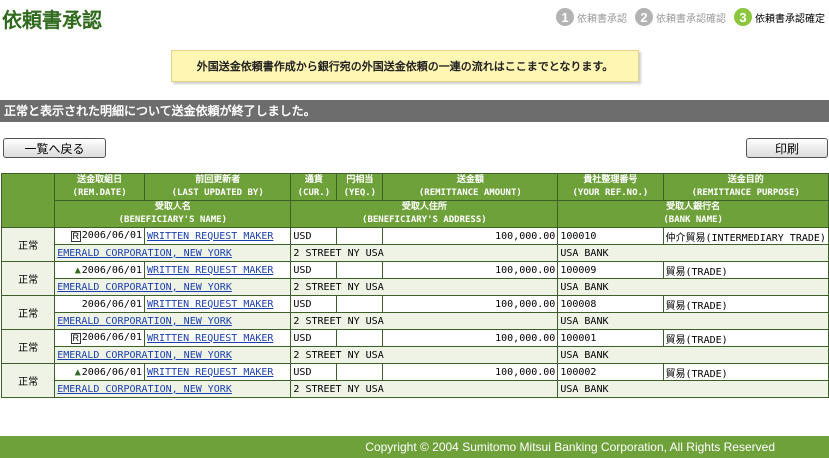 The height and width of the screenshot is (458, 829). What do you see at coordinates (610, 304) in the screenshot?
I see `ref-no-cell: 100008` at bounding box center [610, 304].